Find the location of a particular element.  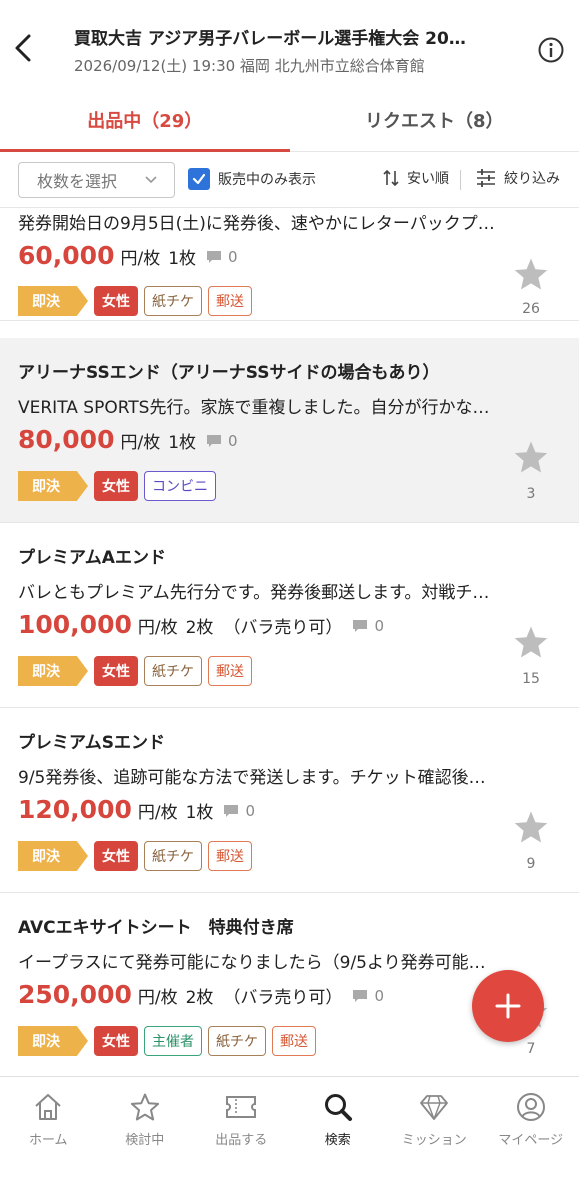

tab-listings: 出品中（29） is located at coordinates (145, 120).